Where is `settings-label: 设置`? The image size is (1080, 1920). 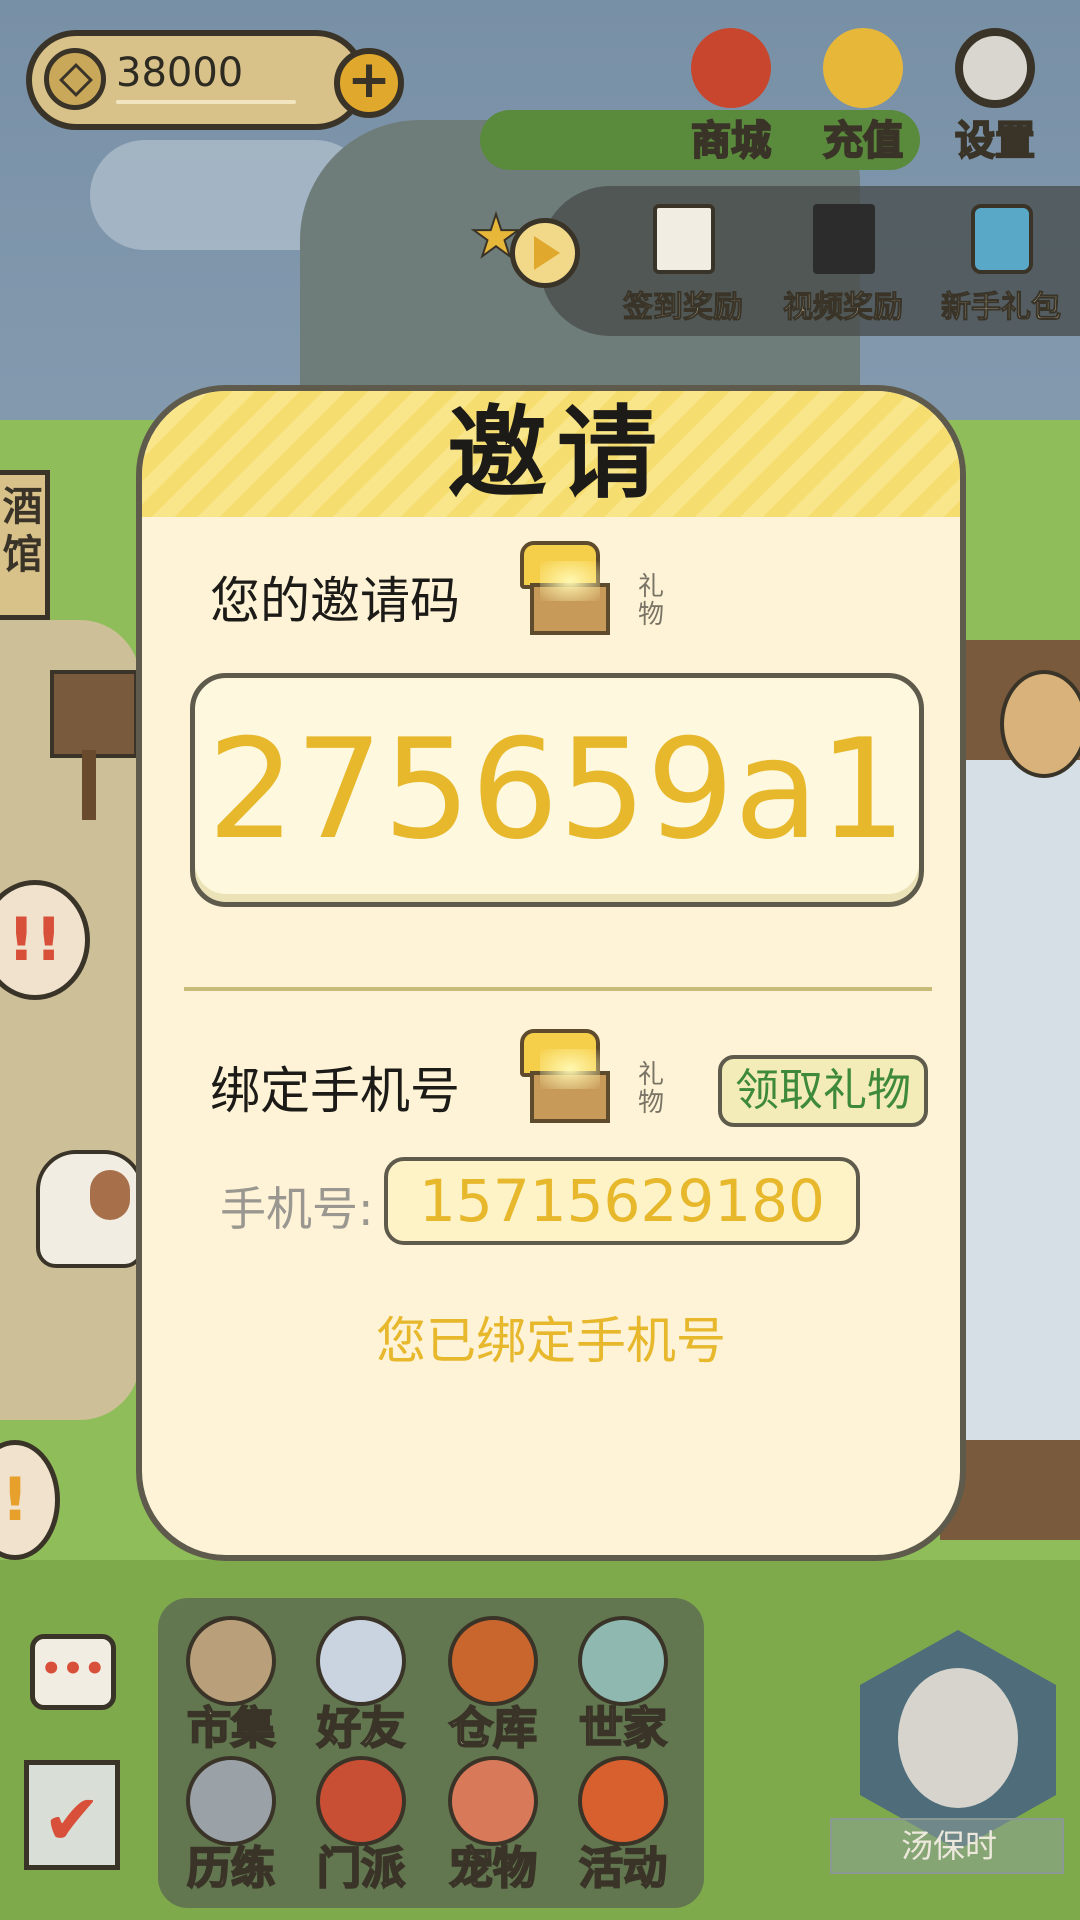 settings-label: 设置 is located at coordinates (995, 141).